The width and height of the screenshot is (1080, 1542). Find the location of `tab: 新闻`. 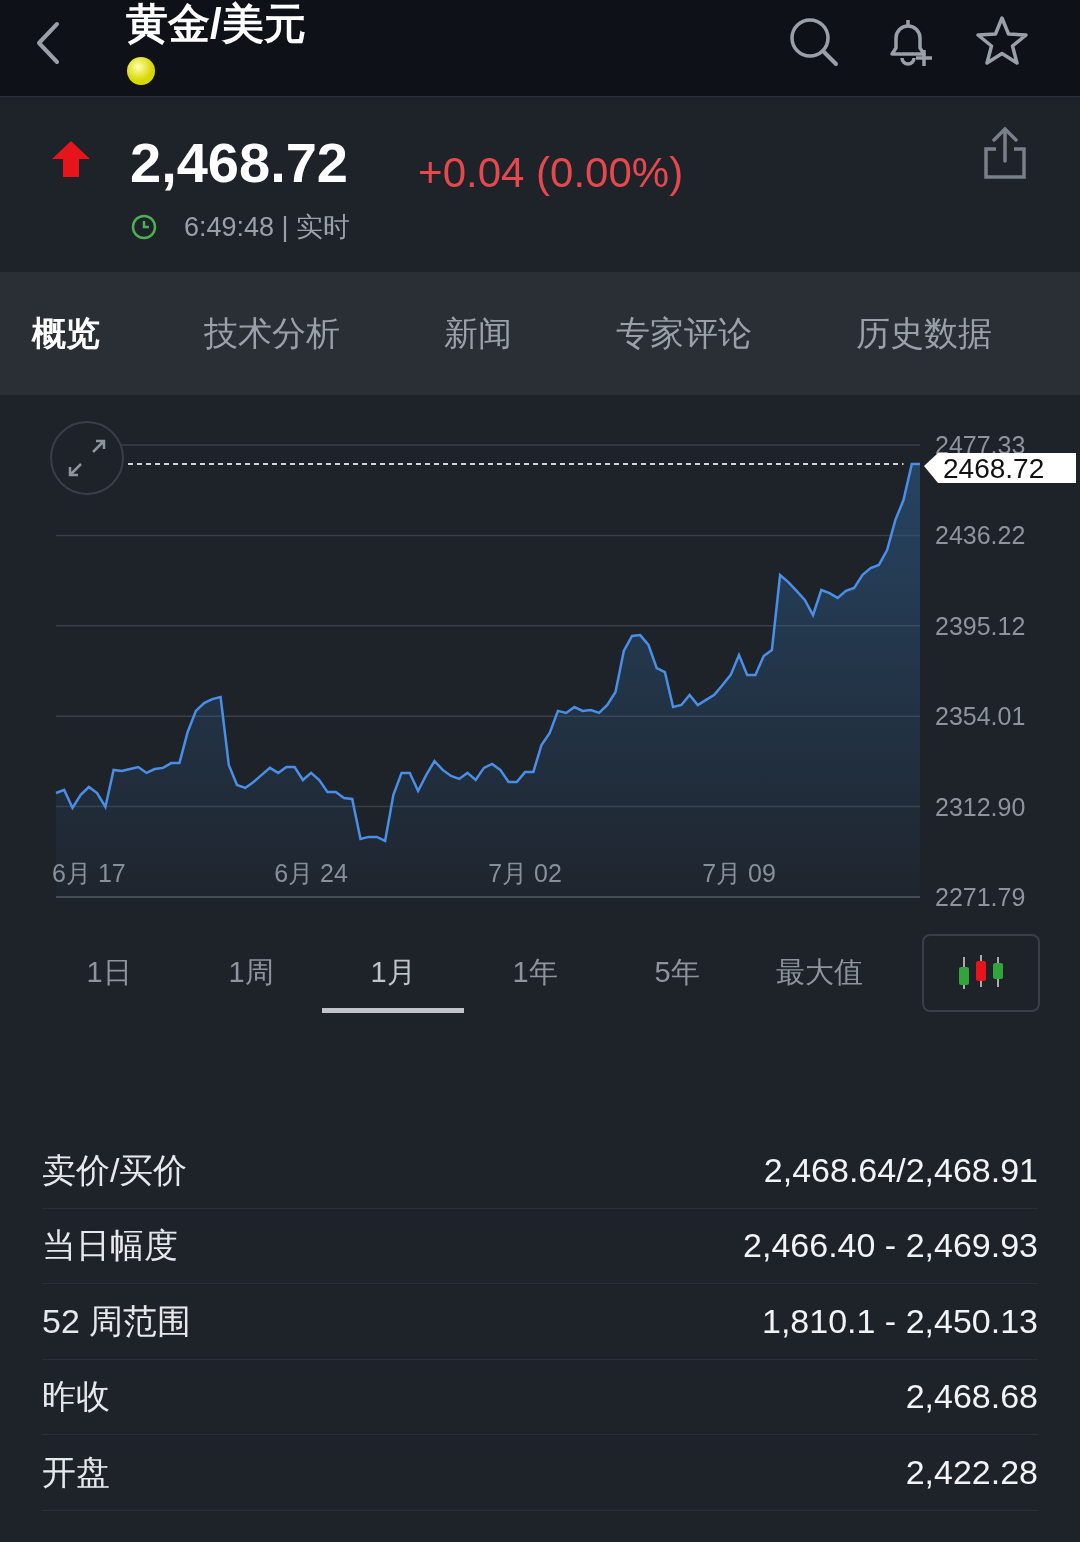

tab: 新闻 is located at coordinates (478, 333).